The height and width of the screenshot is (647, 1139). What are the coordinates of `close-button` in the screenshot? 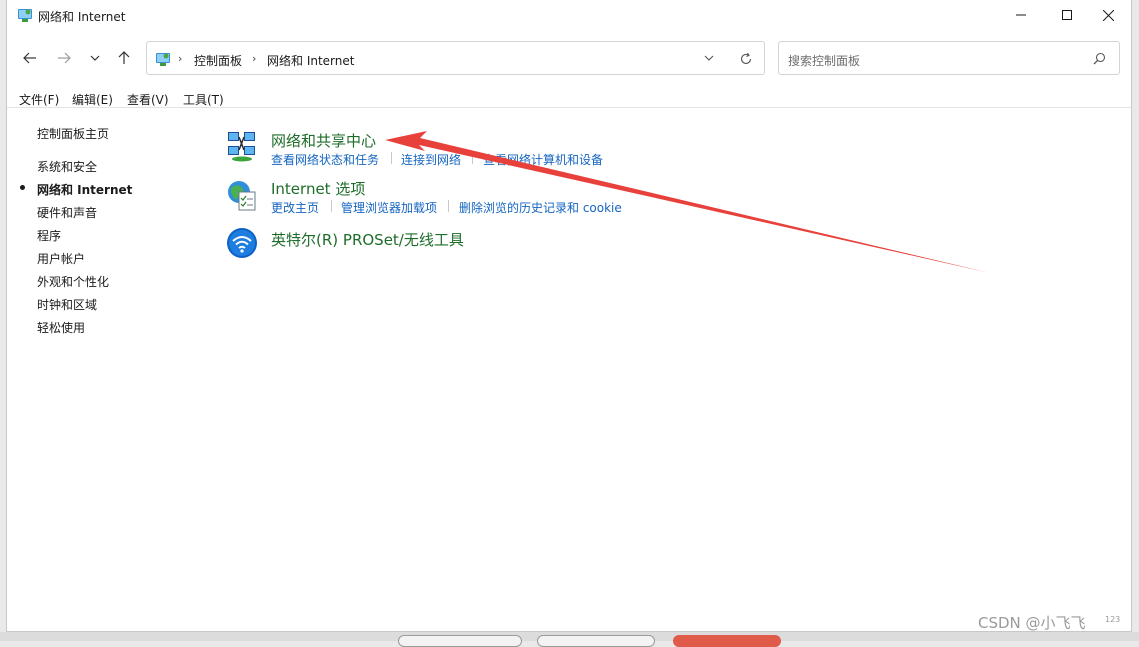 It's located at (1108, 15).